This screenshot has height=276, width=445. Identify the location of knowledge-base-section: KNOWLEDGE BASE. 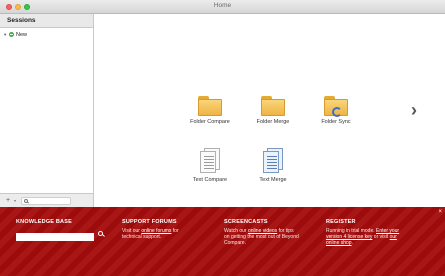
(59, 232).